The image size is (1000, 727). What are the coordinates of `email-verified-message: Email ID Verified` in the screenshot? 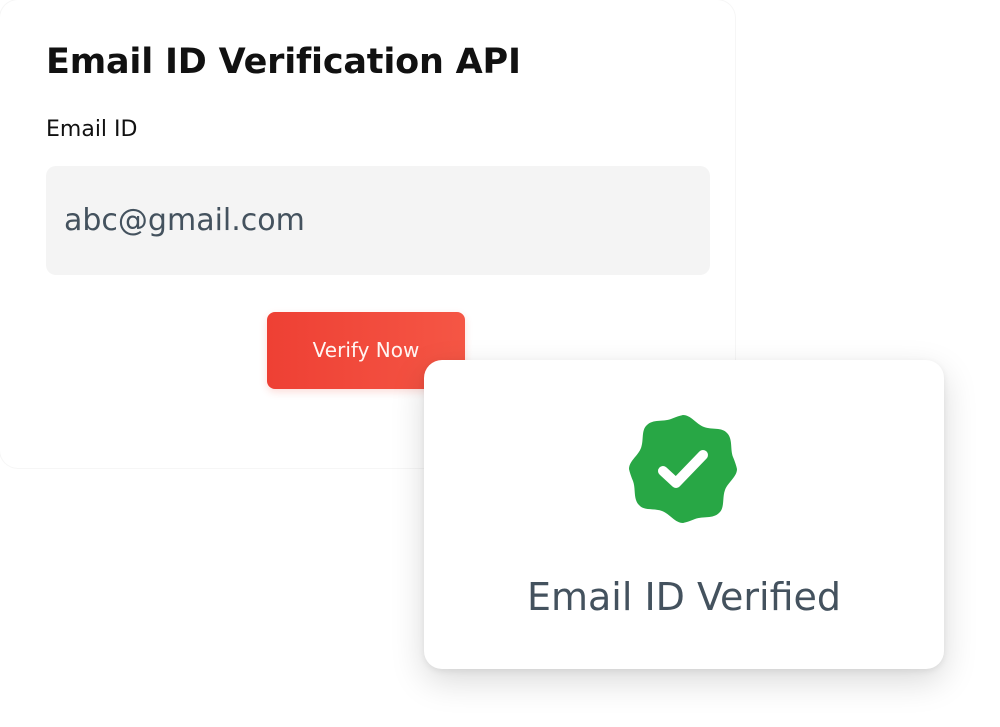 It's located at (684, 597).